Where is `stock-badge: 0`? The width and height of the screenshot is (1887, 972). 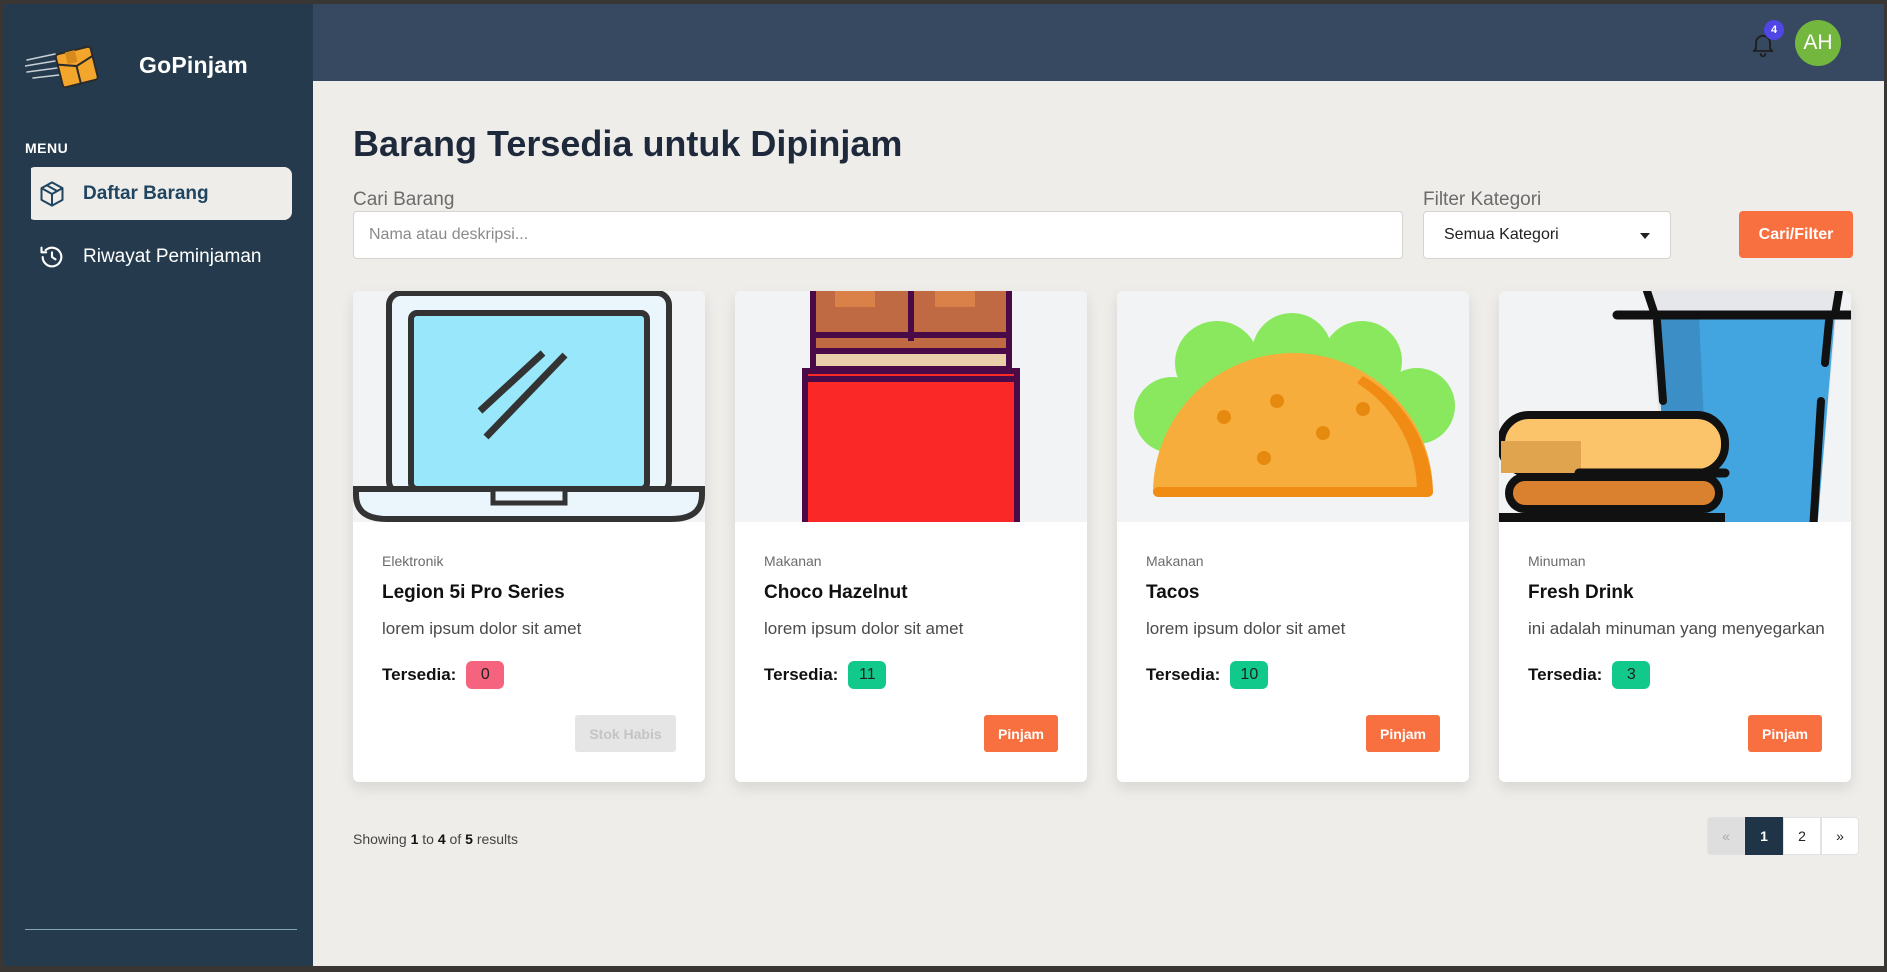 stock-badge: 0 is located at coordinates (485, 675).